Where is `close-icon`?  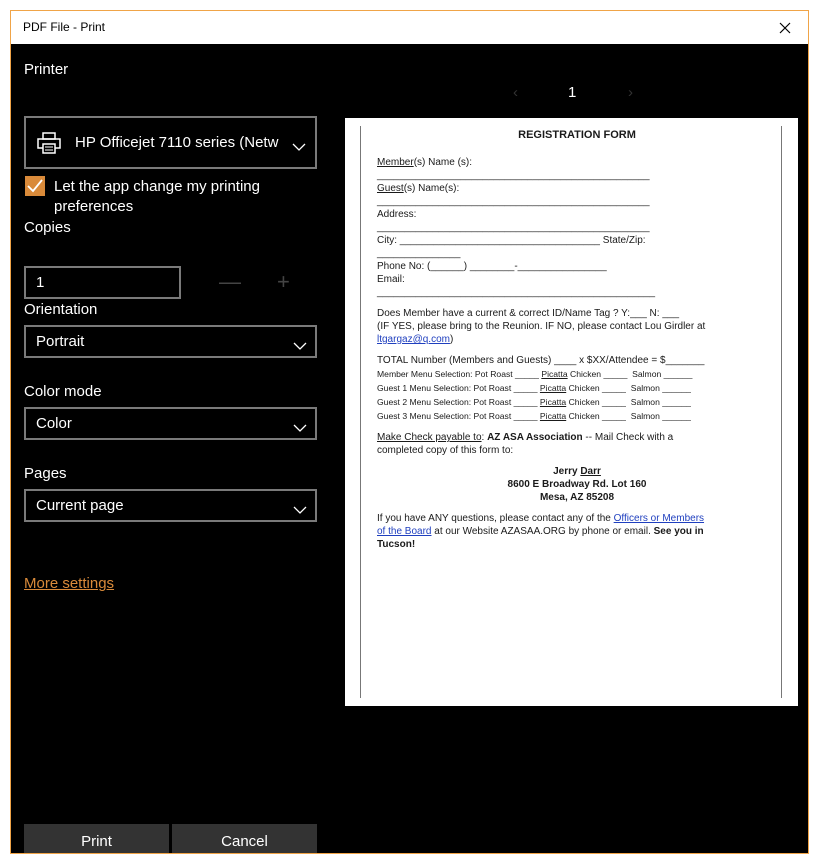 close-icon is located at coordinates (785, 27).